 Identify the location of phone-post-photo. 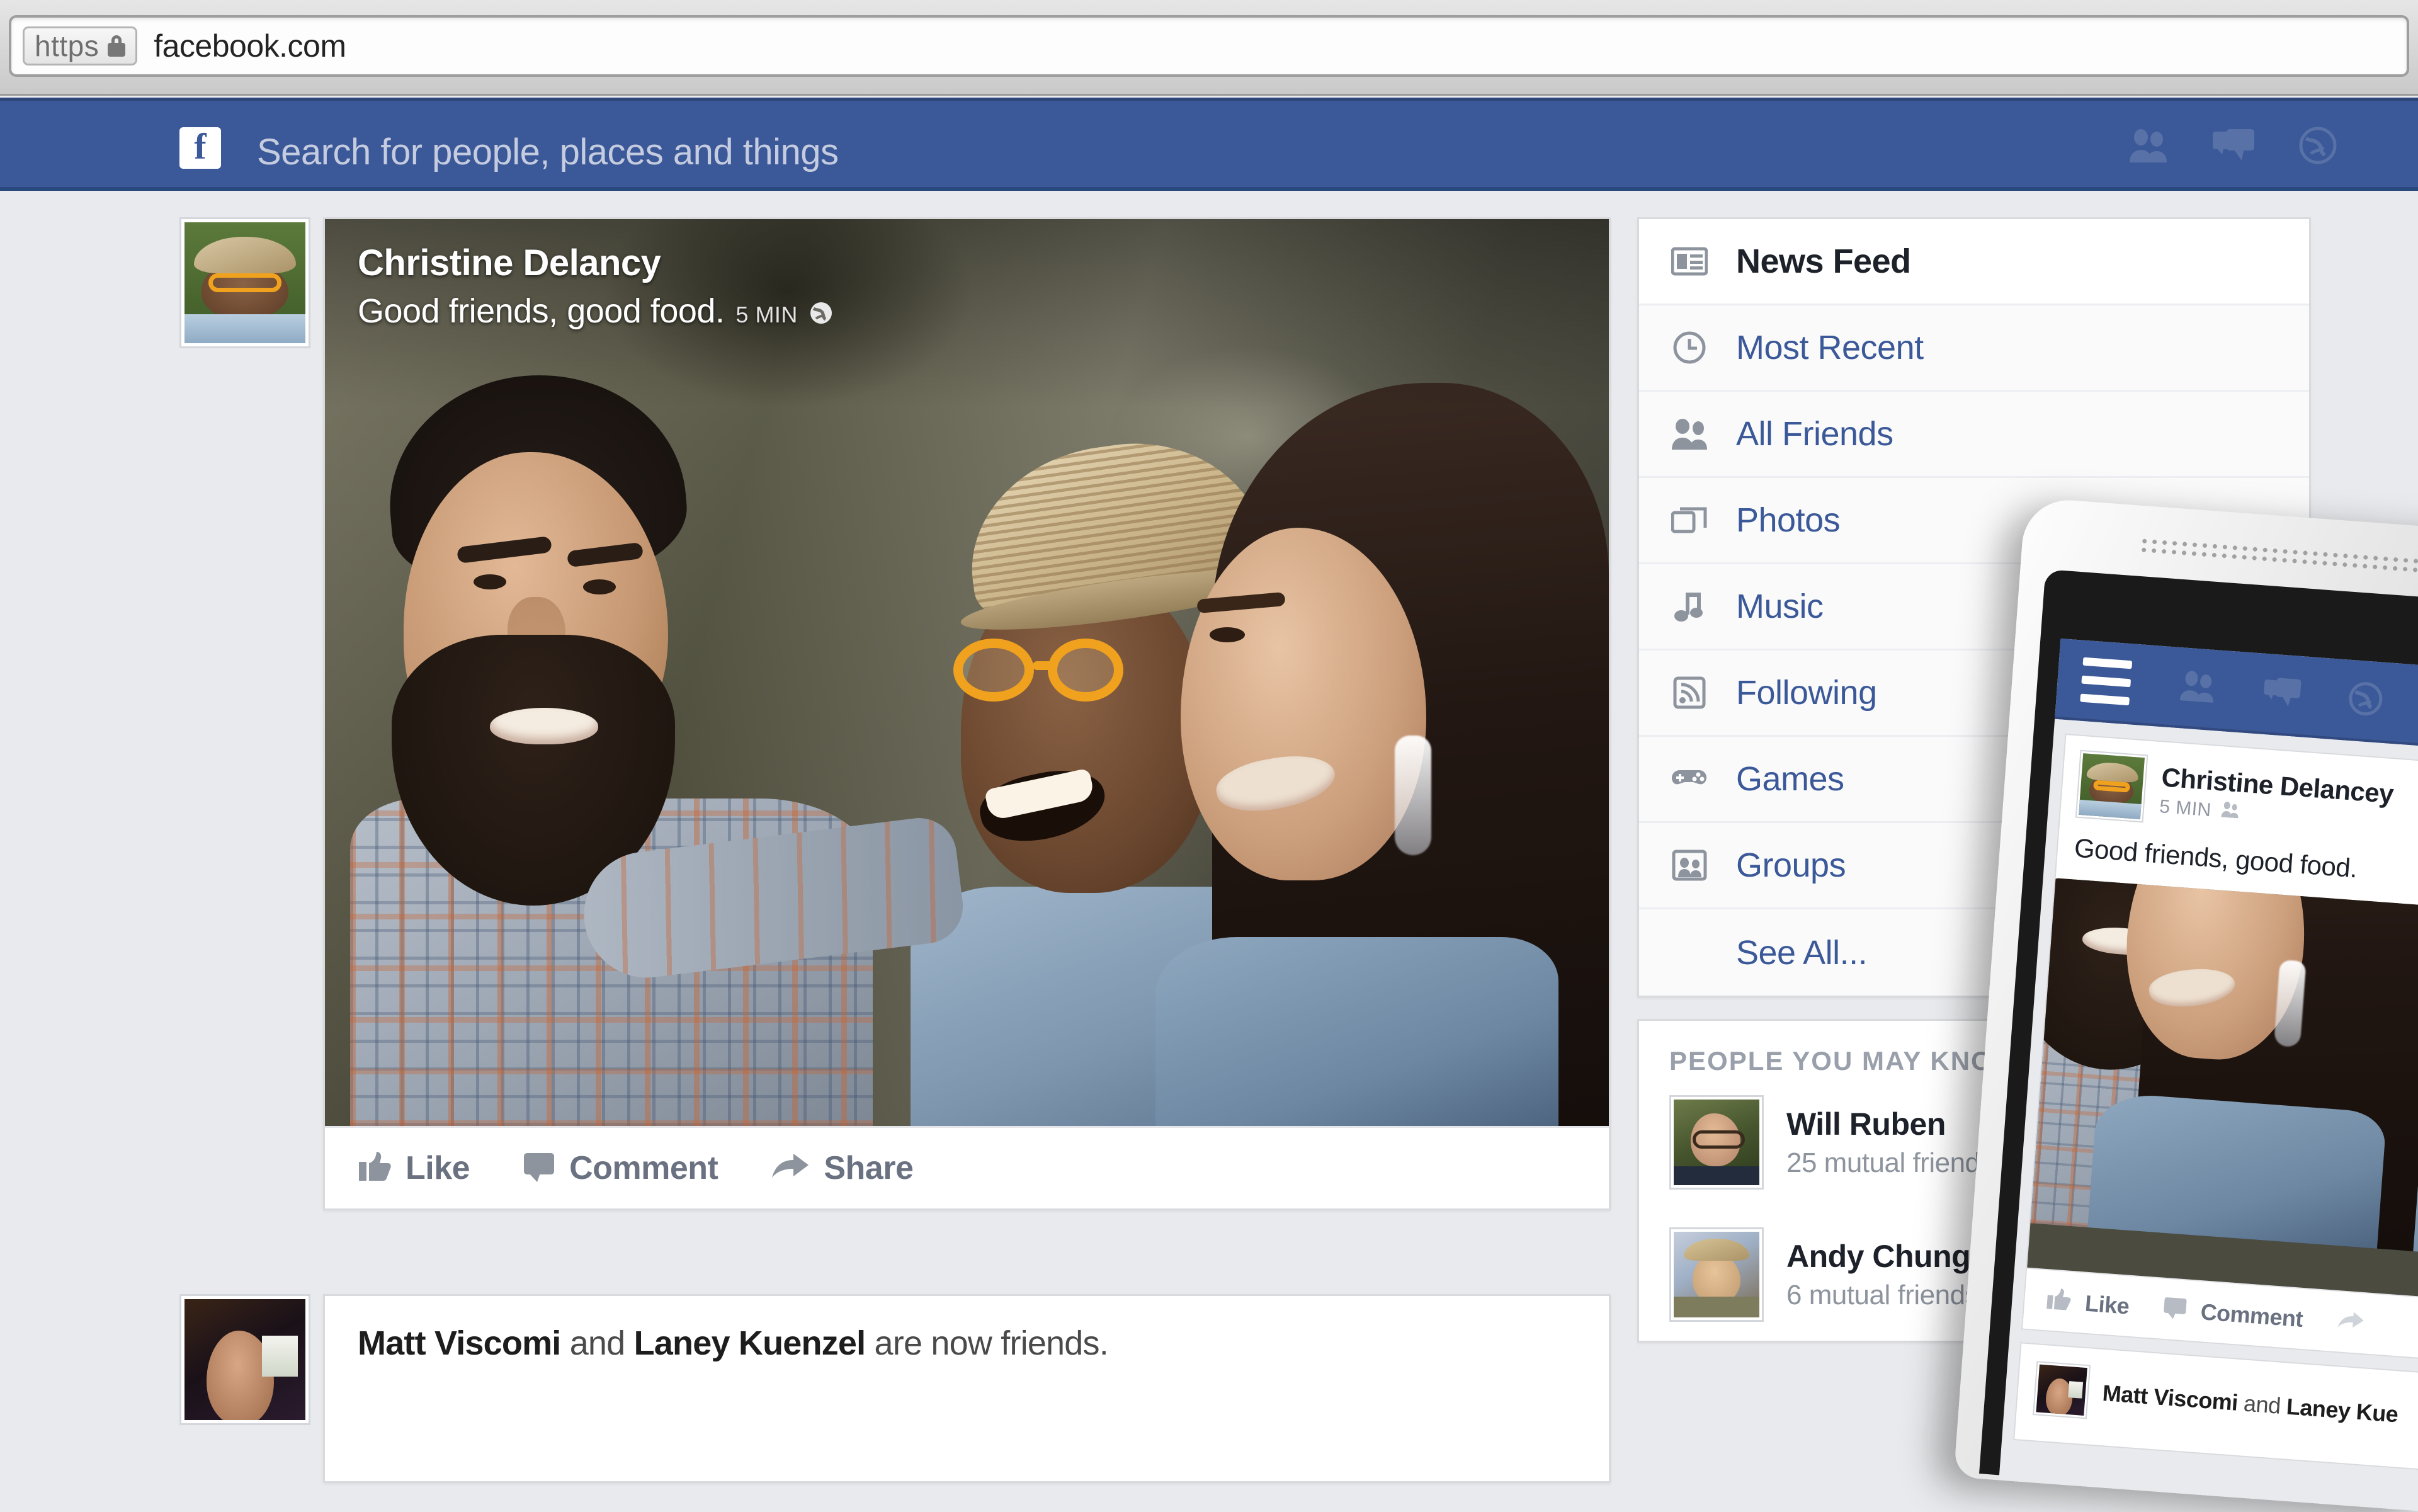
(2222, 1088).